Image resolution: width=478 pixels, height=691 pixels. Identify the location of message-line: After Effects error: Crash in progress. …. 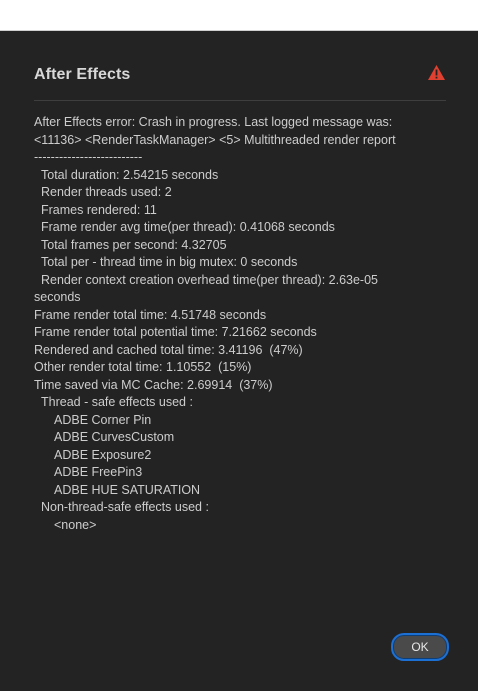
(213, 122).